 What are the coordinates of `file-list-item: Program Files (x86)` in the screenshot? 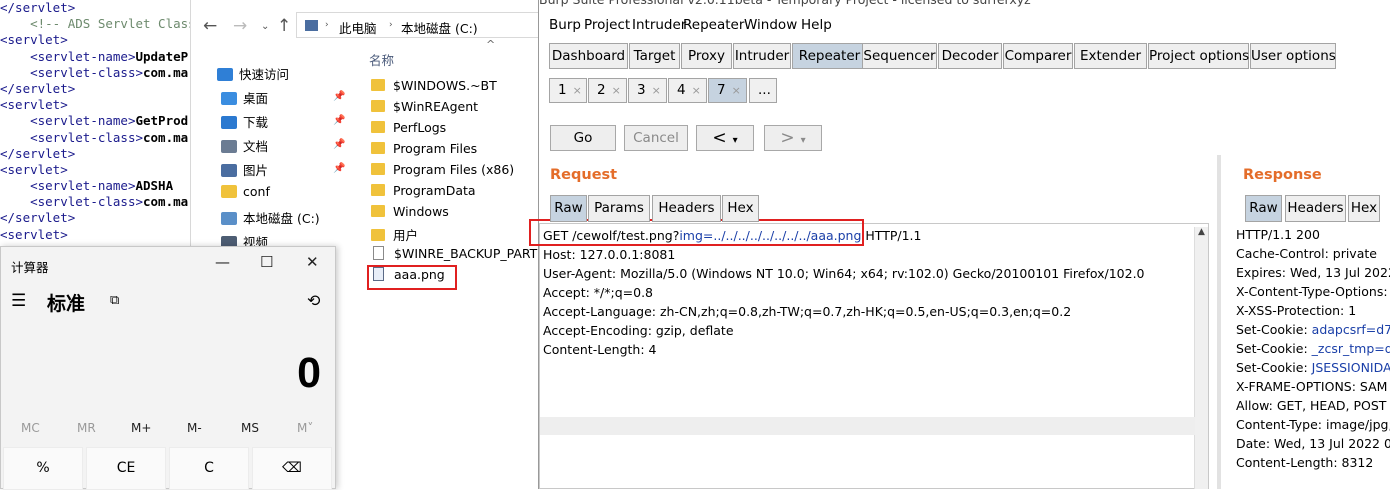 It's located at (442, 172).